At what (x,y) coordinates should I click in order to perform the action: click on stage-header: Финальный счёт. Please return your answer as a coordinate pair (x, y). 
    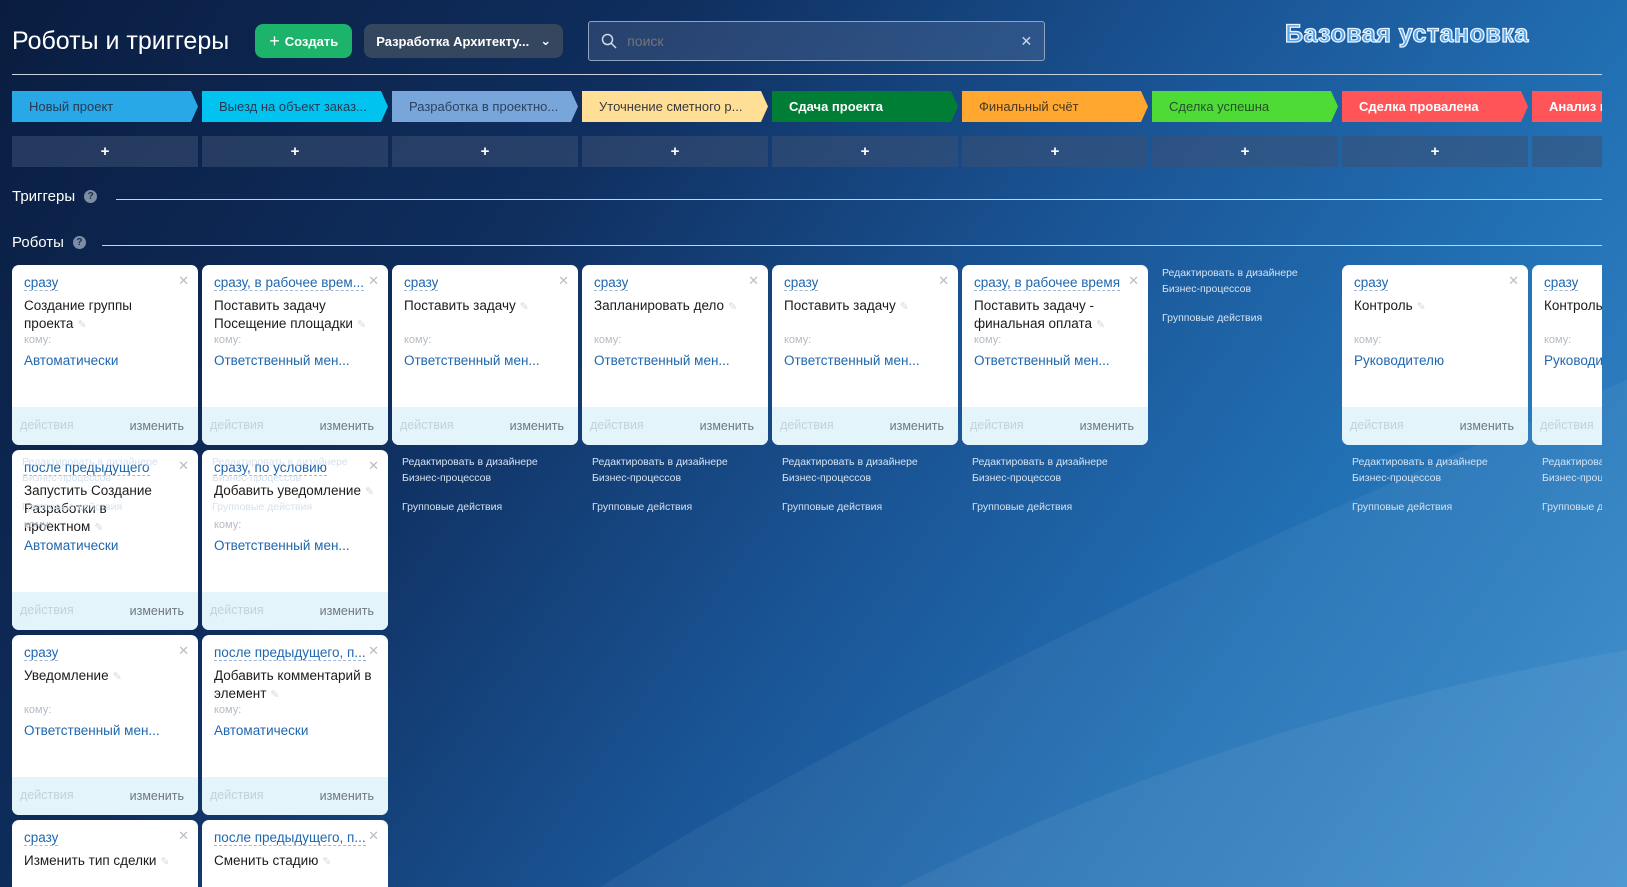
    Looking at the image, I should click on (1055, 106).